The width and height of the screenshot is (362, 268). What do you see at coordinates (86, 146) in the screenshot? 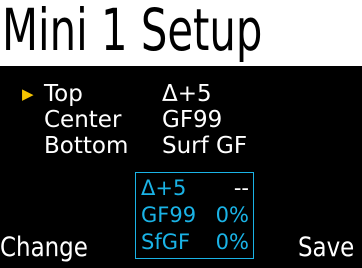
I see `setting-label: Bottom` at bounding box center [86, 146].